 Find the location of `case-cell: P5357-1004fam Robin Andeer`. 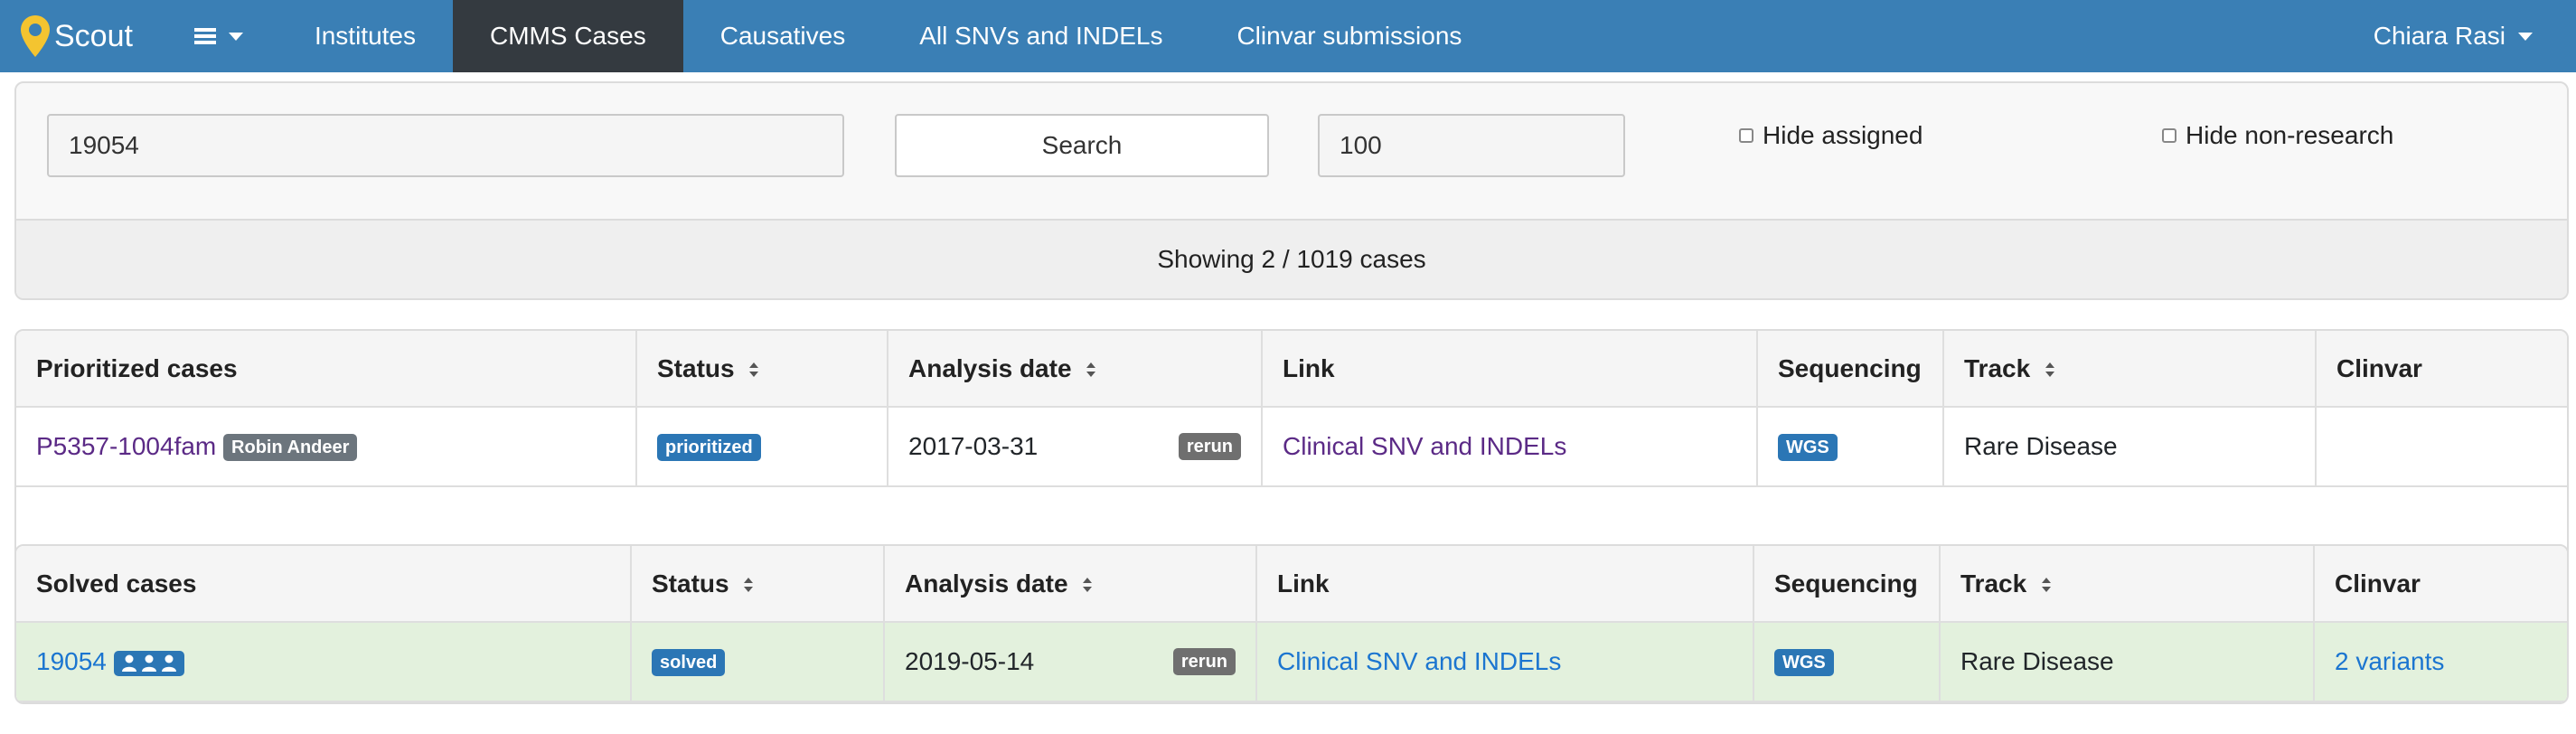

case-cell: P5357-1004fam Robin Andeer is located at coordinates (327, 447).